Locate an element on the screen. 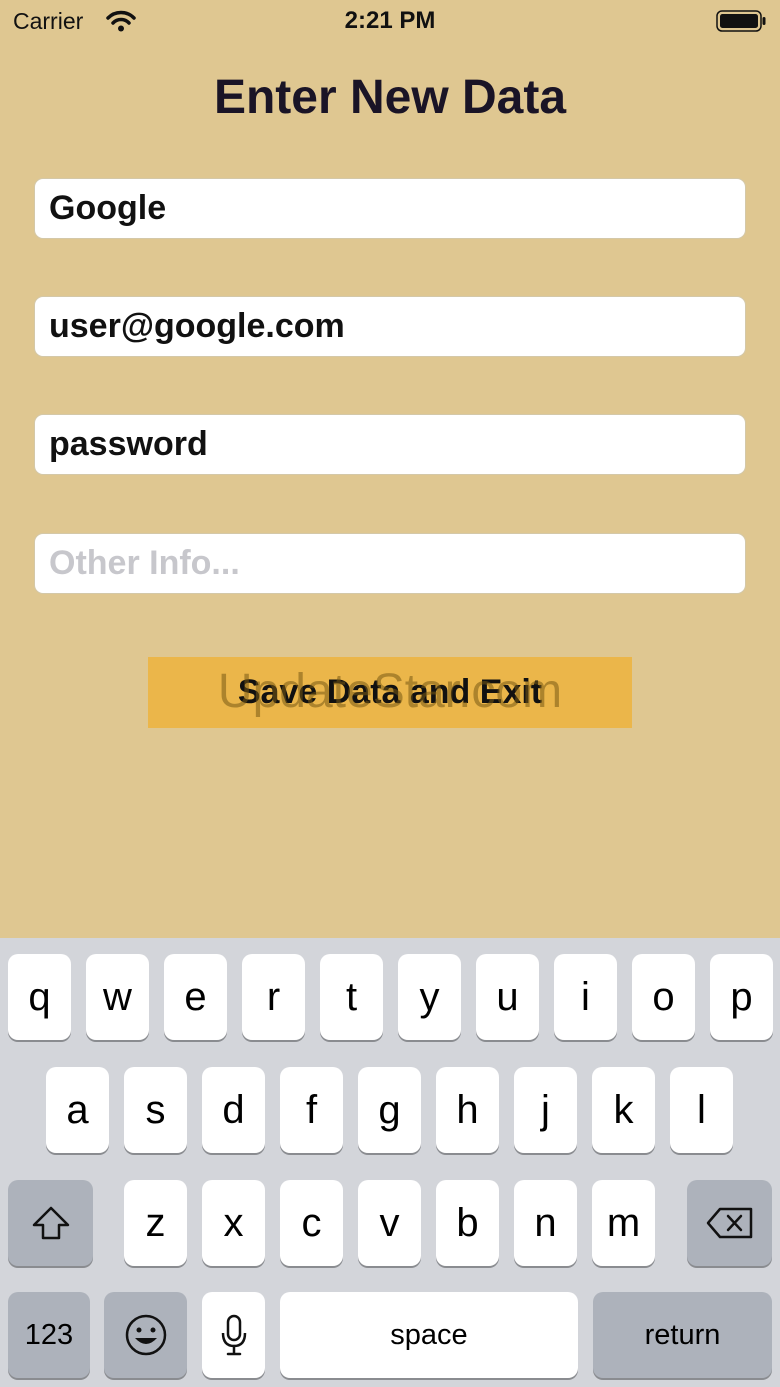 This screenshot has height=1387, width=780. key-p: p is located at coordinates (741, 997).